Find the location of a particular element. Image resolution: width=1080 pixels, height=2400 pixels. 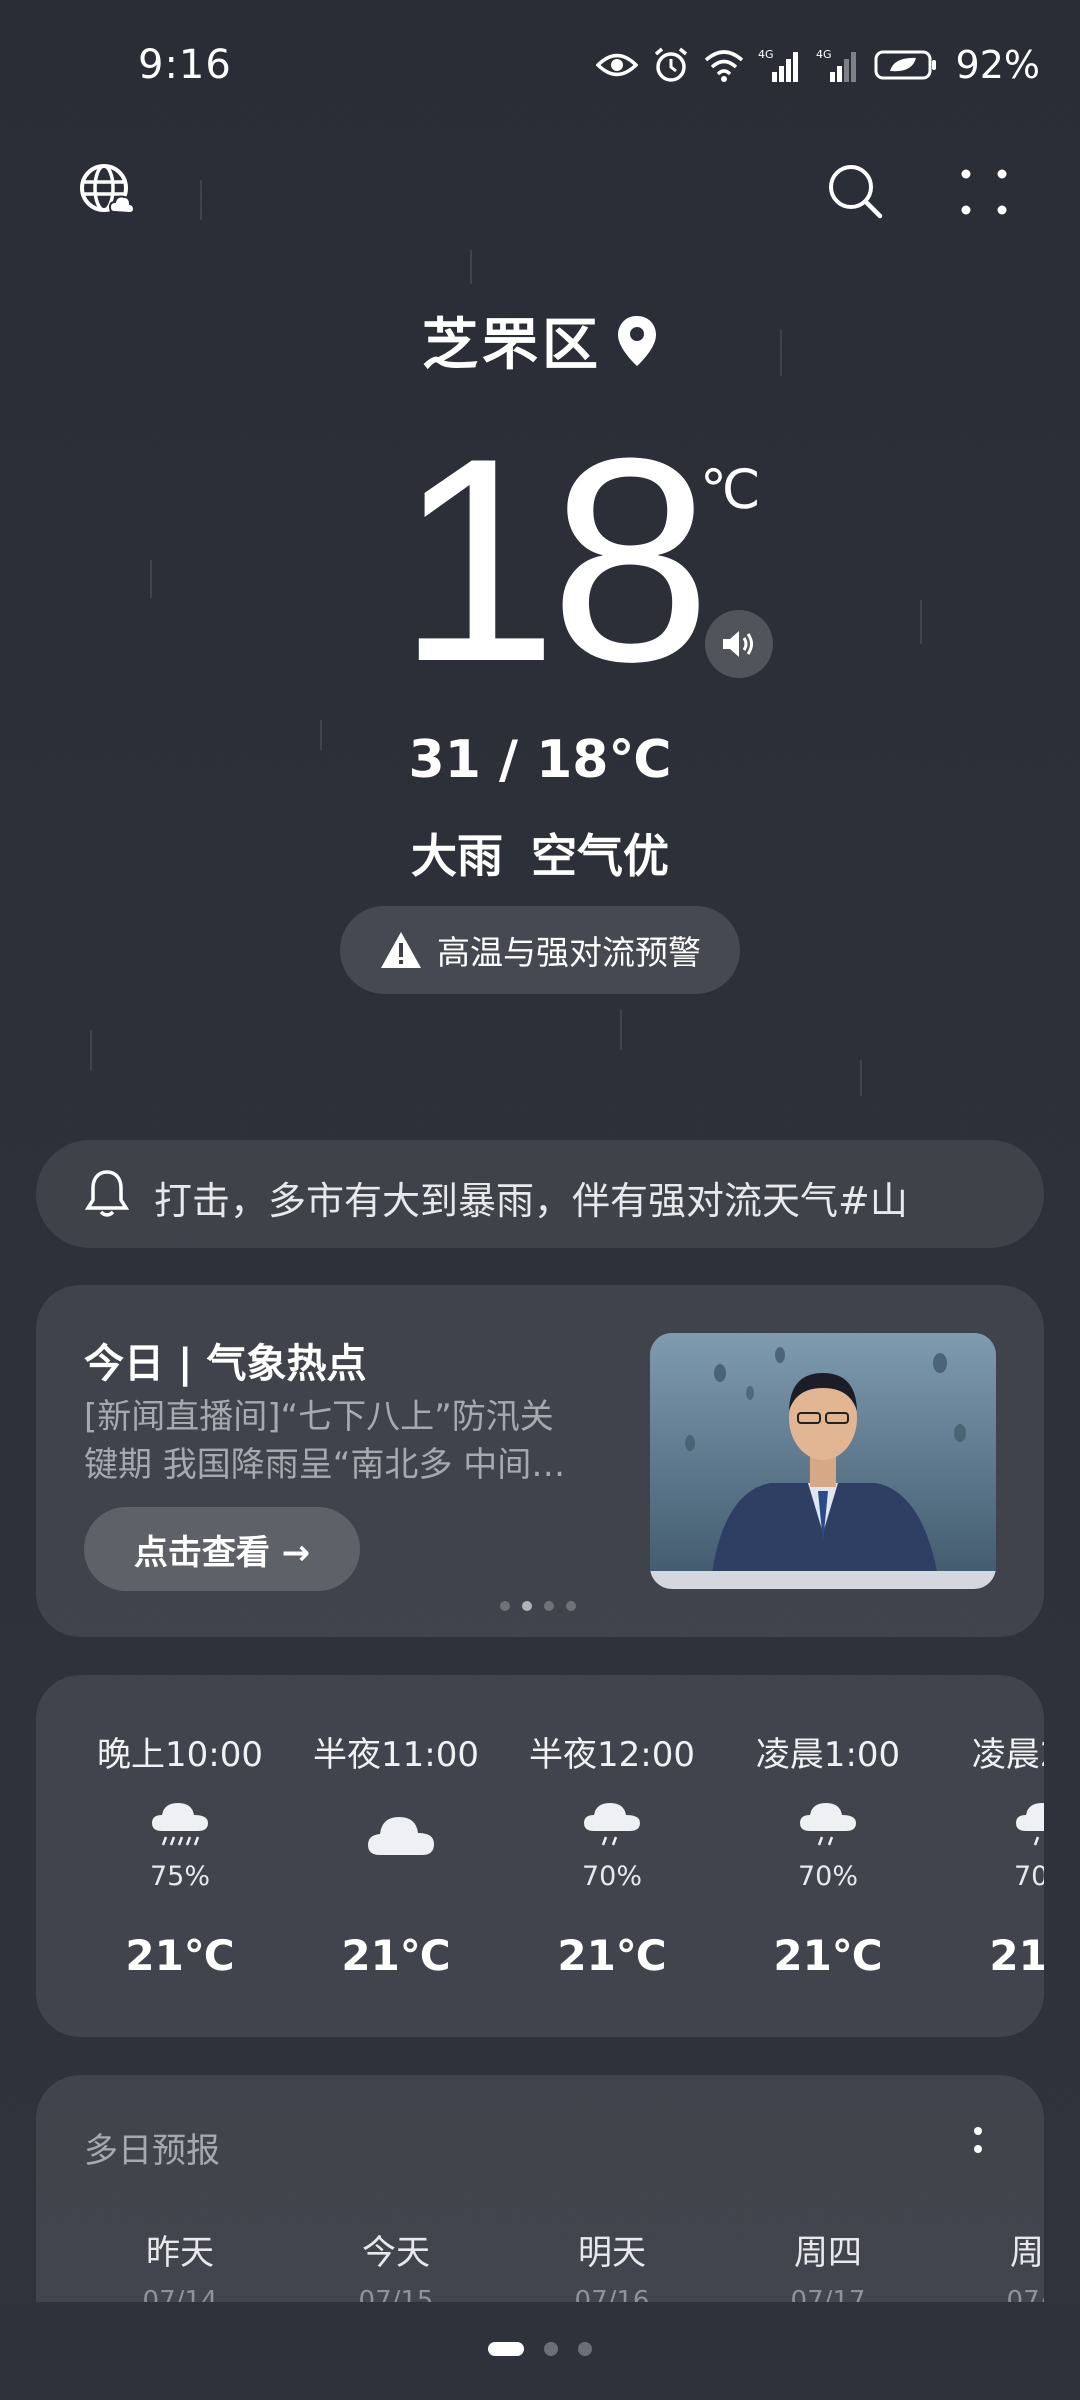

weather-warning-pill: 高温与强对流预警 is located at coordinates (540, 950).